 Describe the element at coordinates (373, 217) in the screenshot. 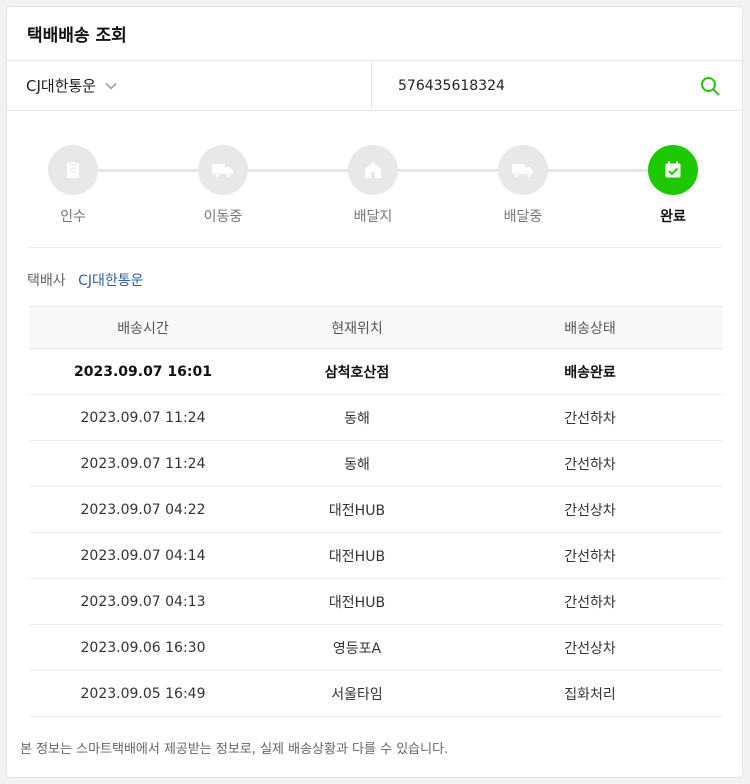

I see `step-label: 배달지` at that location.